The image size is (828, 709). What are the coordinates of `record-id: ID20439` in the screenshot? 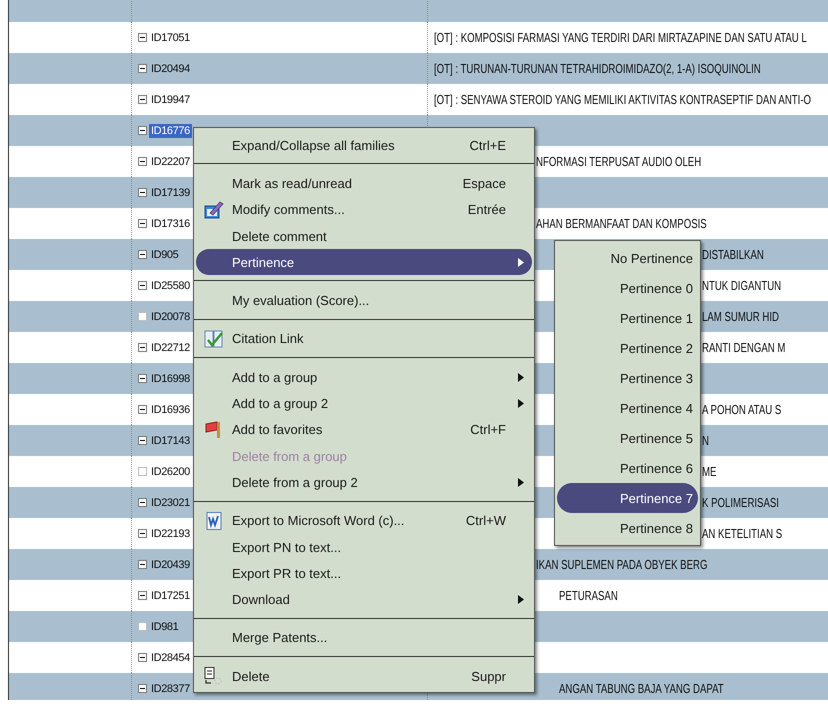 It's located at (170, 565).